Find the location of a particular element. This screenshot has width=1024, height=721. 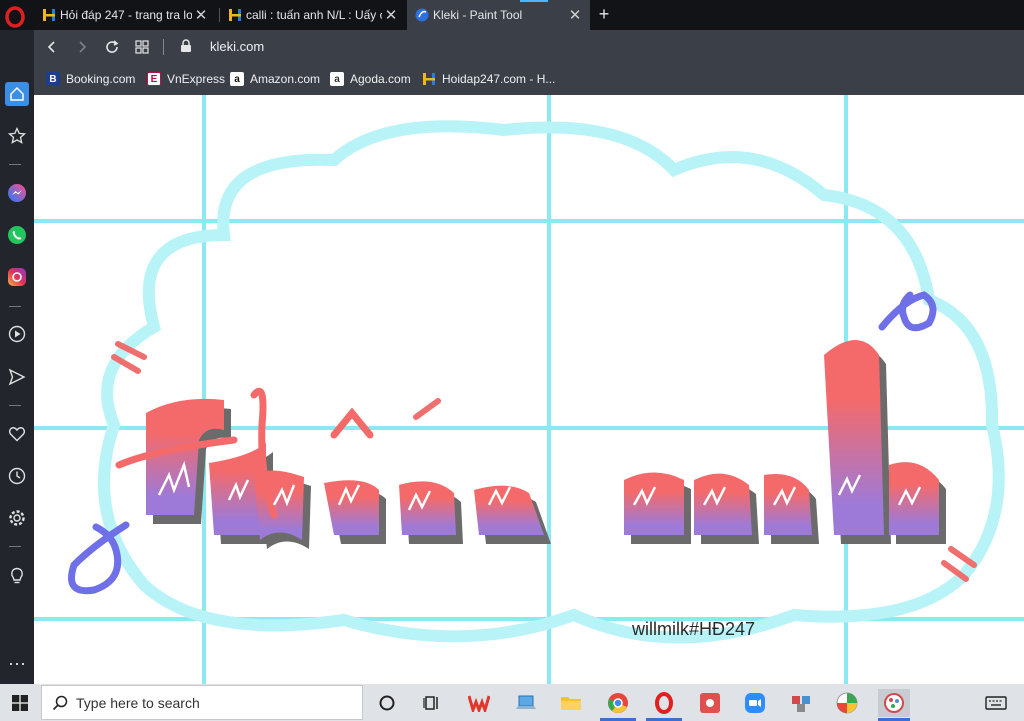

url-field: kleki.com is located at coordinates (237, 46).